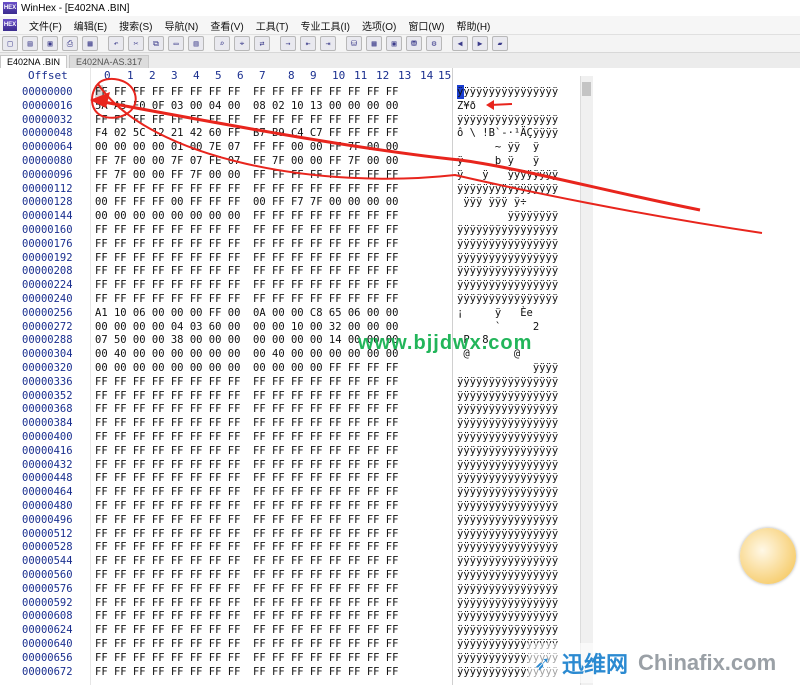 This screenshot has height=685, width=800. I want to click on row-ascii: Z¥ð, so click(466, 106).